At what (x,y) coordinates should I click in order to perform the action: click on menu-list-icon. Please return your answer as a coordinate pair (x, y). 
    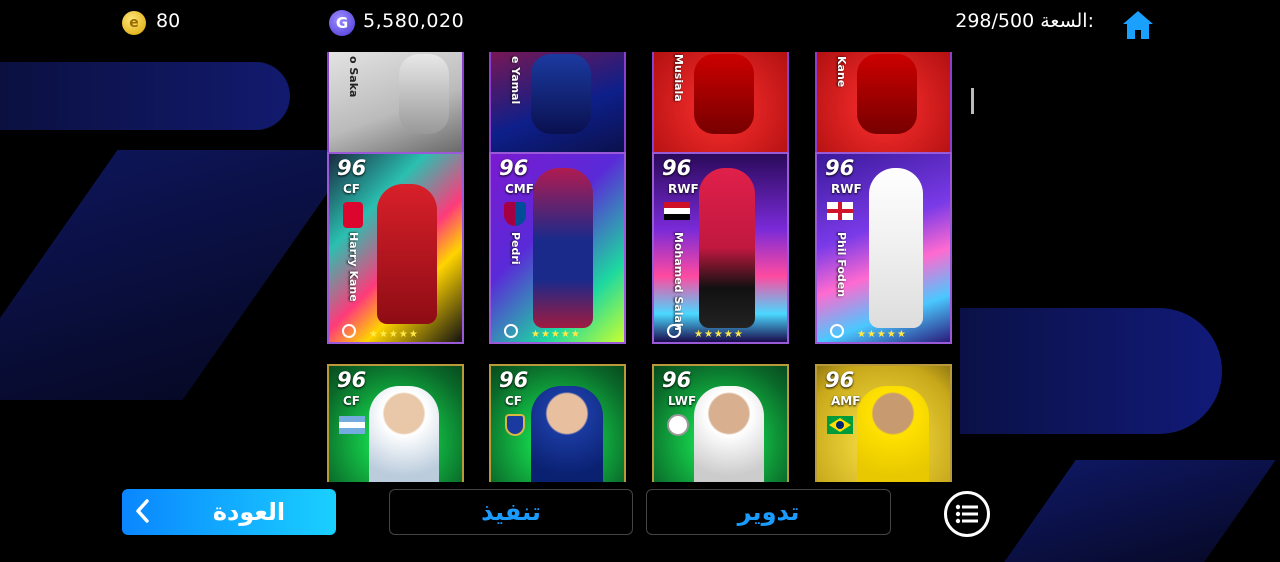
    Looking at the image, I should click on (967, 514).